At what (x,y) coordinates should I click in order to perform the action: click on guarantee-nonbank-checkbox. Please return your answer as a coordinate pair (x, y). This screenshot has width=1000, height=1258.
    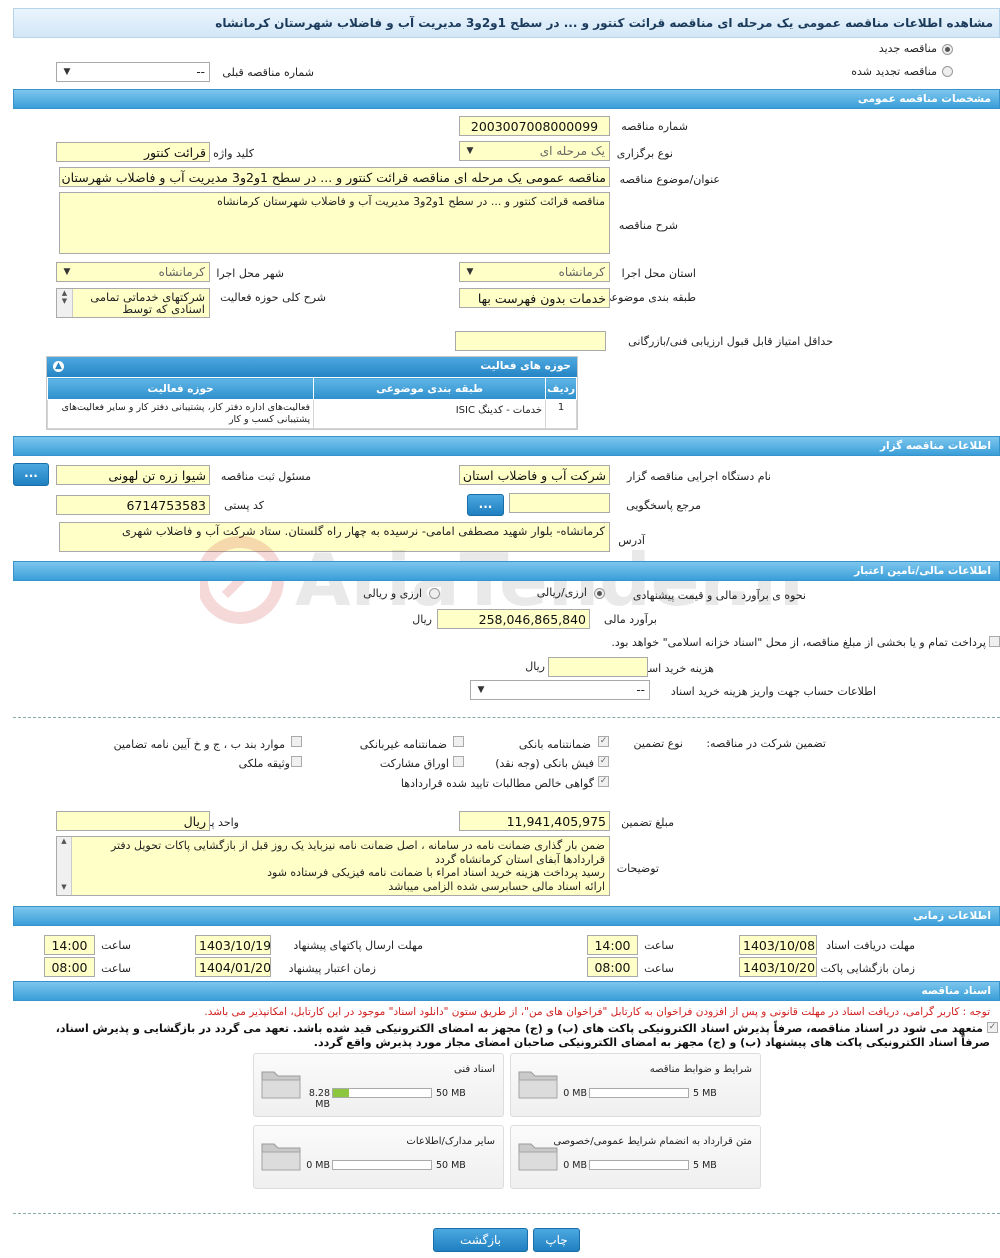
    Looking at the image, I should click on (458, 741).